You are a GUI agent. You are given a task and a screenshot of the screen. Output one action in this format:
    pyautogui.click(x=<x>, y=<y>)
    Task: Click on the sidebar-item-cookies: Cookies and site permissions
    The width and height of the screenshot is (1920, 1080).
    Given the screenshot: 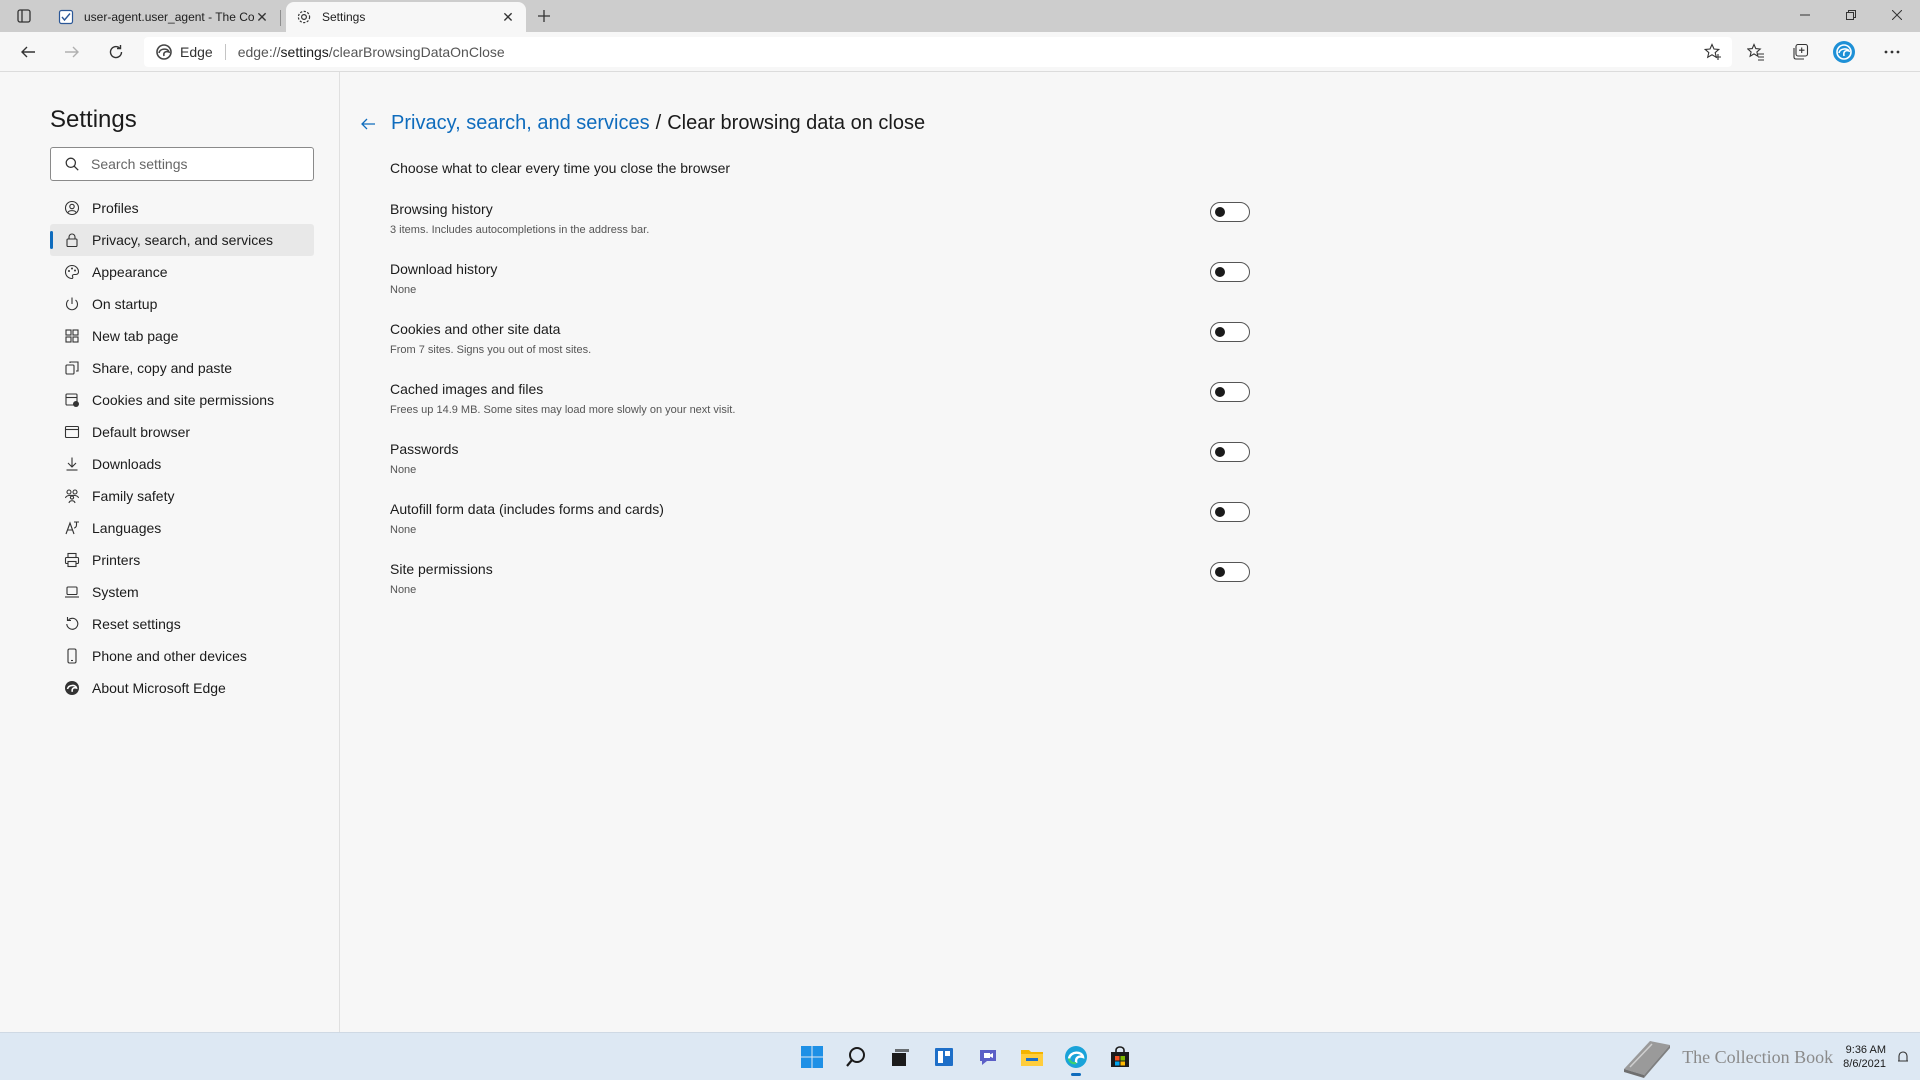 What is the action you would take?
    pyautogui.click(x=182, y=400)
    